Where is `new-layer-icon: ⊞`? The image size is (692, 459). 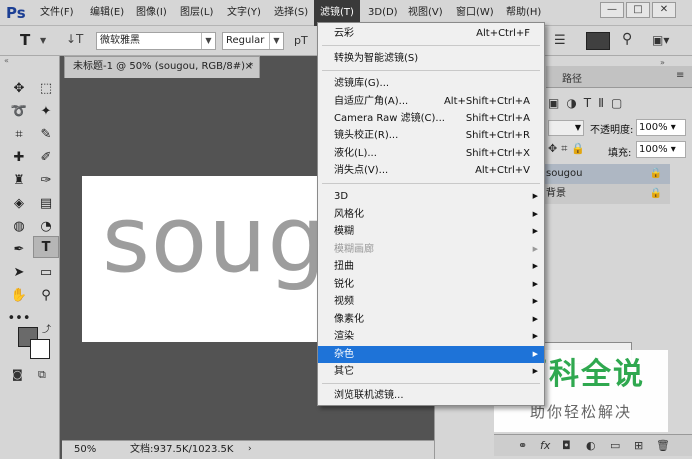 new-layer-icon: ⊞ is located at coordinates (638, 445).